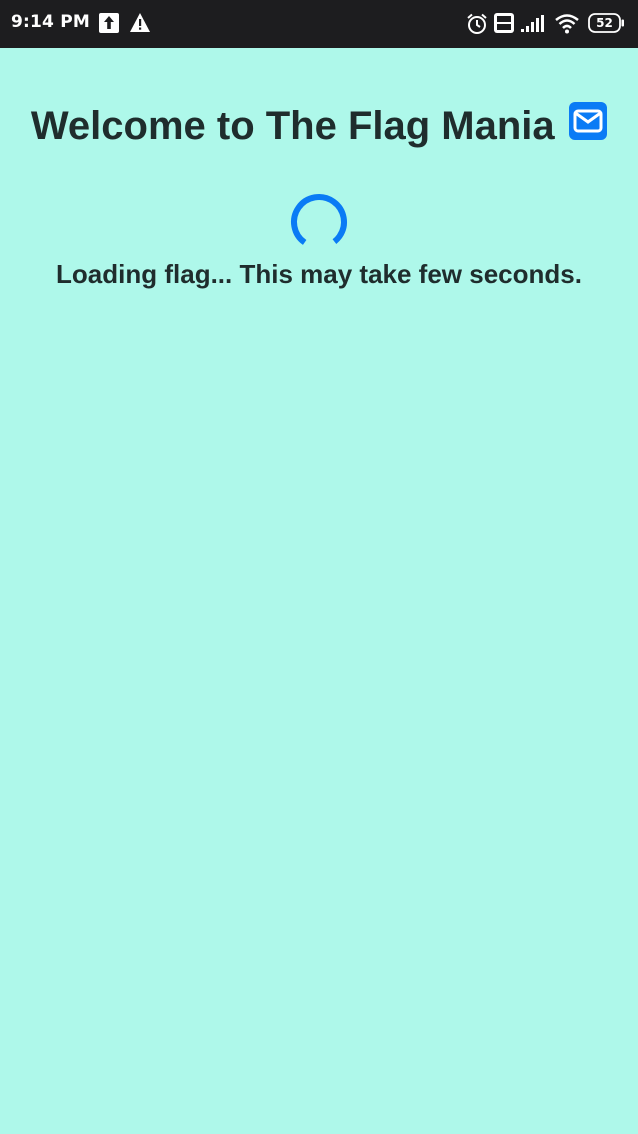 The width and height of the screenshot is (638, 1134). What do you see at coordinates (505, 25) in the screenshot?
I see `volte-icon` at bounding box center [505, 25].